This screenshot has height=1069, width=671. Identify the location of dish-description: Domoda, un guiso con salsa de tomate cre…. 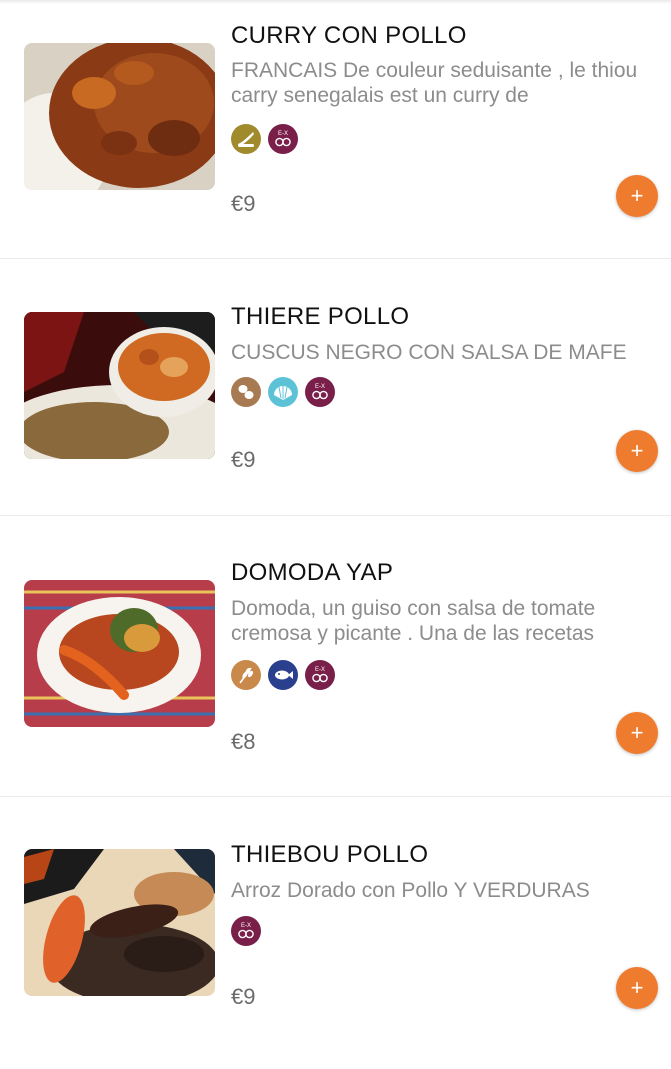
(413, 621).